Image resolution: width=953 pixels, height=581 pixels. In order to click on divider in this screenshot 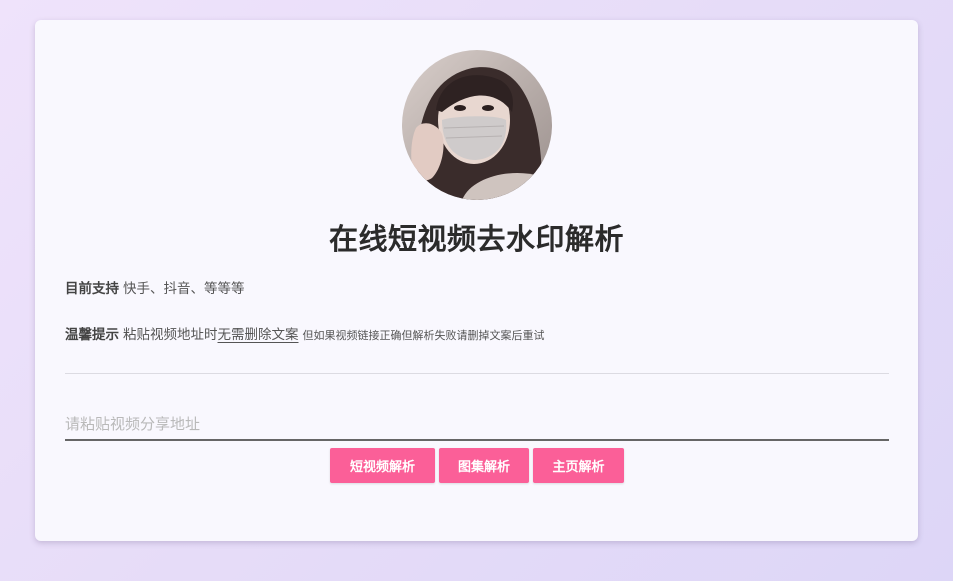, I will do `click(477, 373)`.